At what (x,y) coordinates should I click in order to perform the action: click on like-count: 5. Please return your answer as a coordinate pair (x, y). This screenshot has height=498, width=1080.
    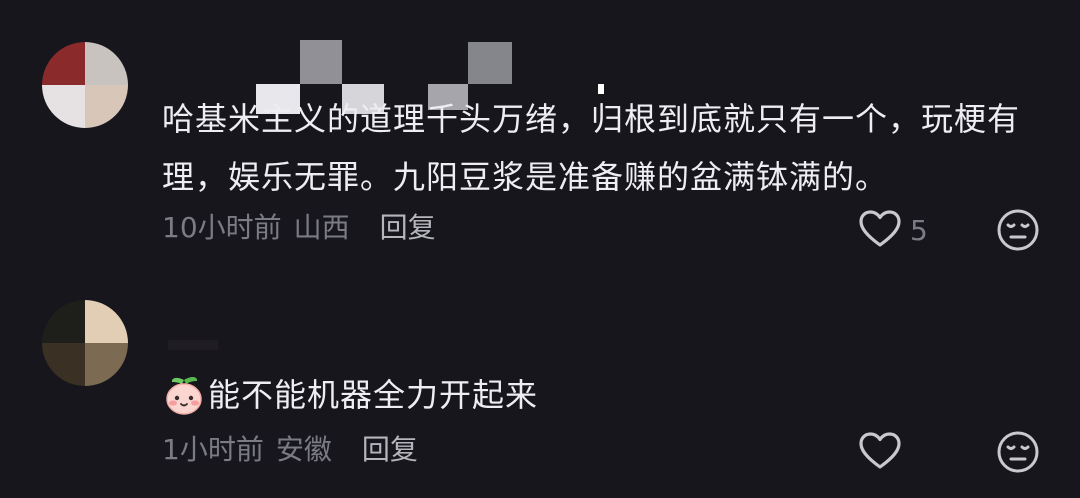
    Looking at the image, I should click on (919, 230).